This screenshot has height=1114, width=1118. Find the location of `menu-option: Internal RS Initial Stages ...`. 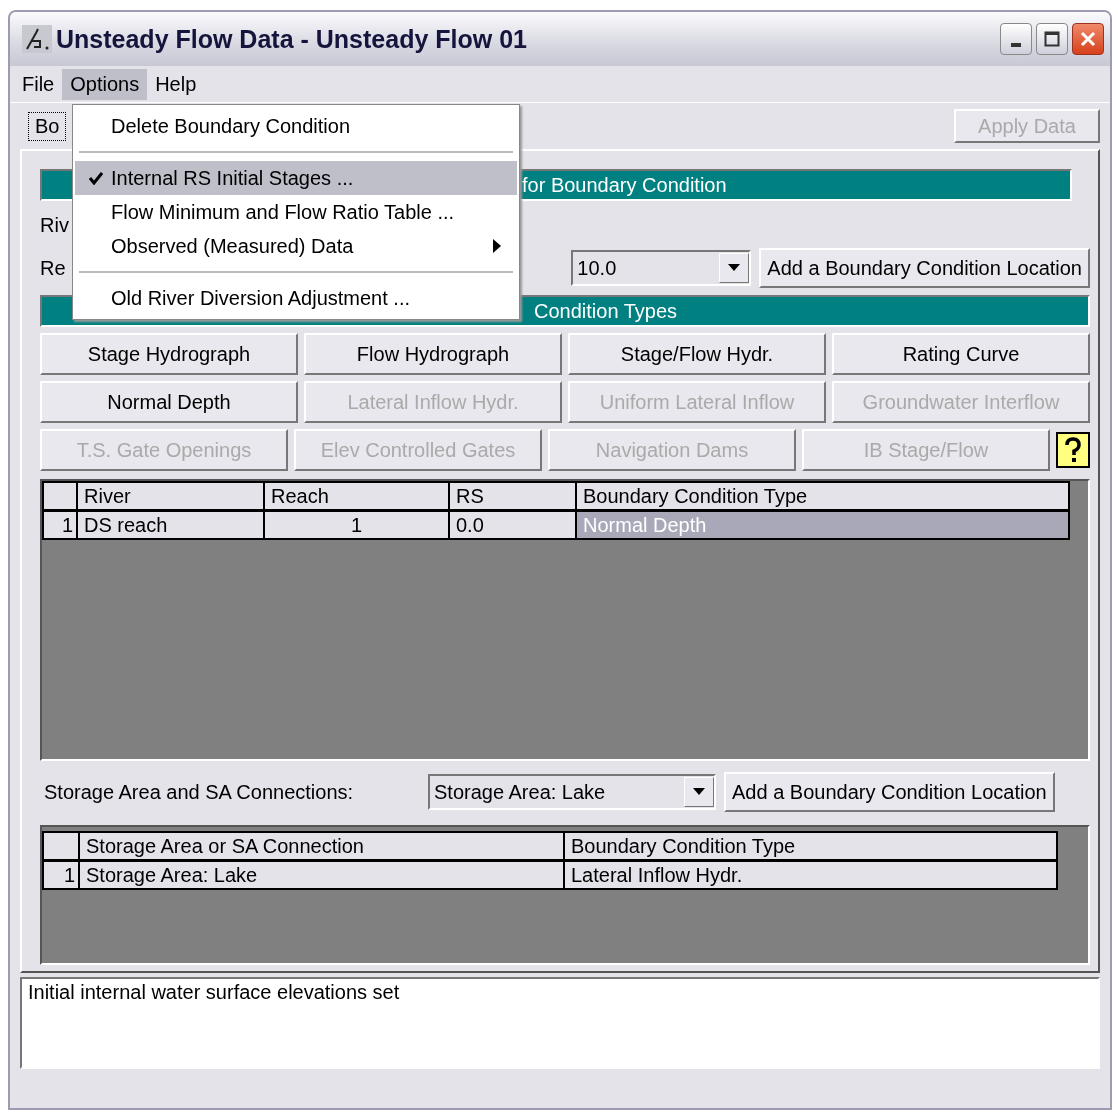

menu-option: Internal RS Initial Stages ... is located at coordinates (296, 178).